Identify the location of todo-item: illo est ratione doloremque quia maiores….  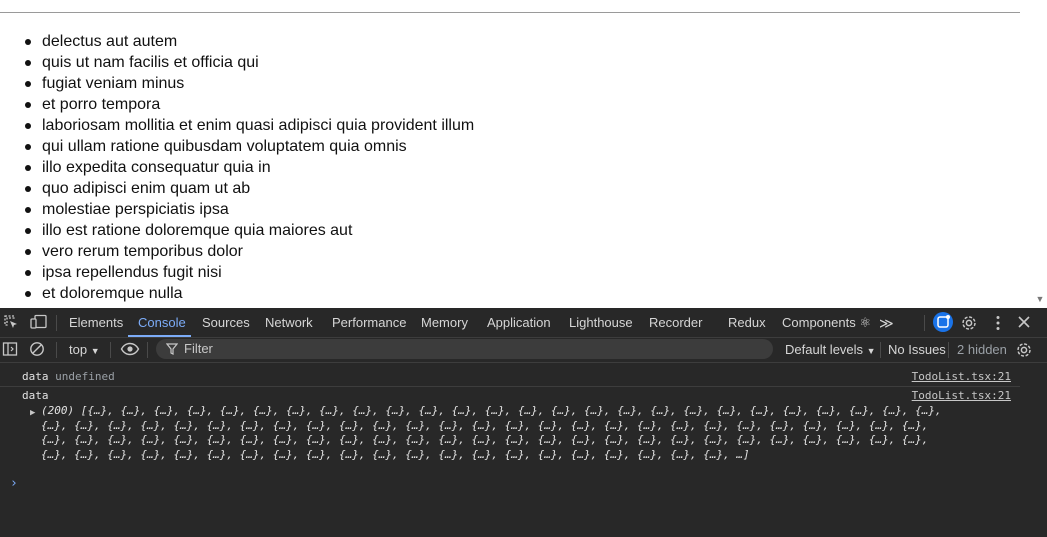
(249, 230).